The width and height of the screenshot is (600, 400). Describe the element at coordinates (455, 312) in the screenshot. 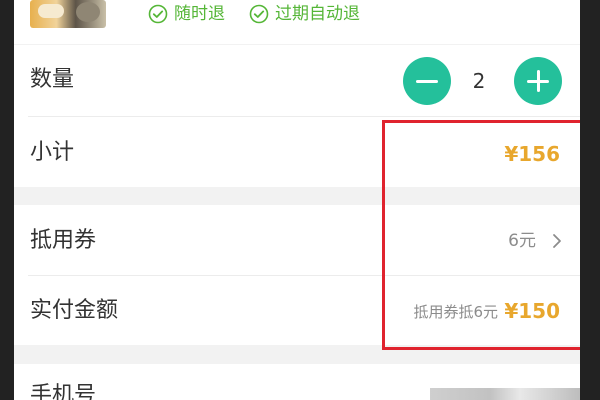

I see `coupon-deduction-note: 抵用券抵6元` at that location.